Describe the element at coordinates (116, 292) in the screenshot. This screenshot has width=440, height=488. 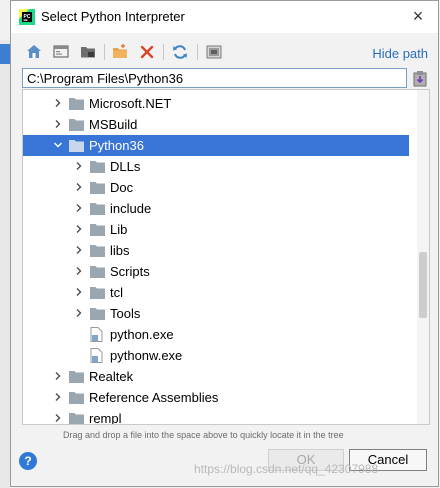
I see `tree-item-label: tcl` at that location.